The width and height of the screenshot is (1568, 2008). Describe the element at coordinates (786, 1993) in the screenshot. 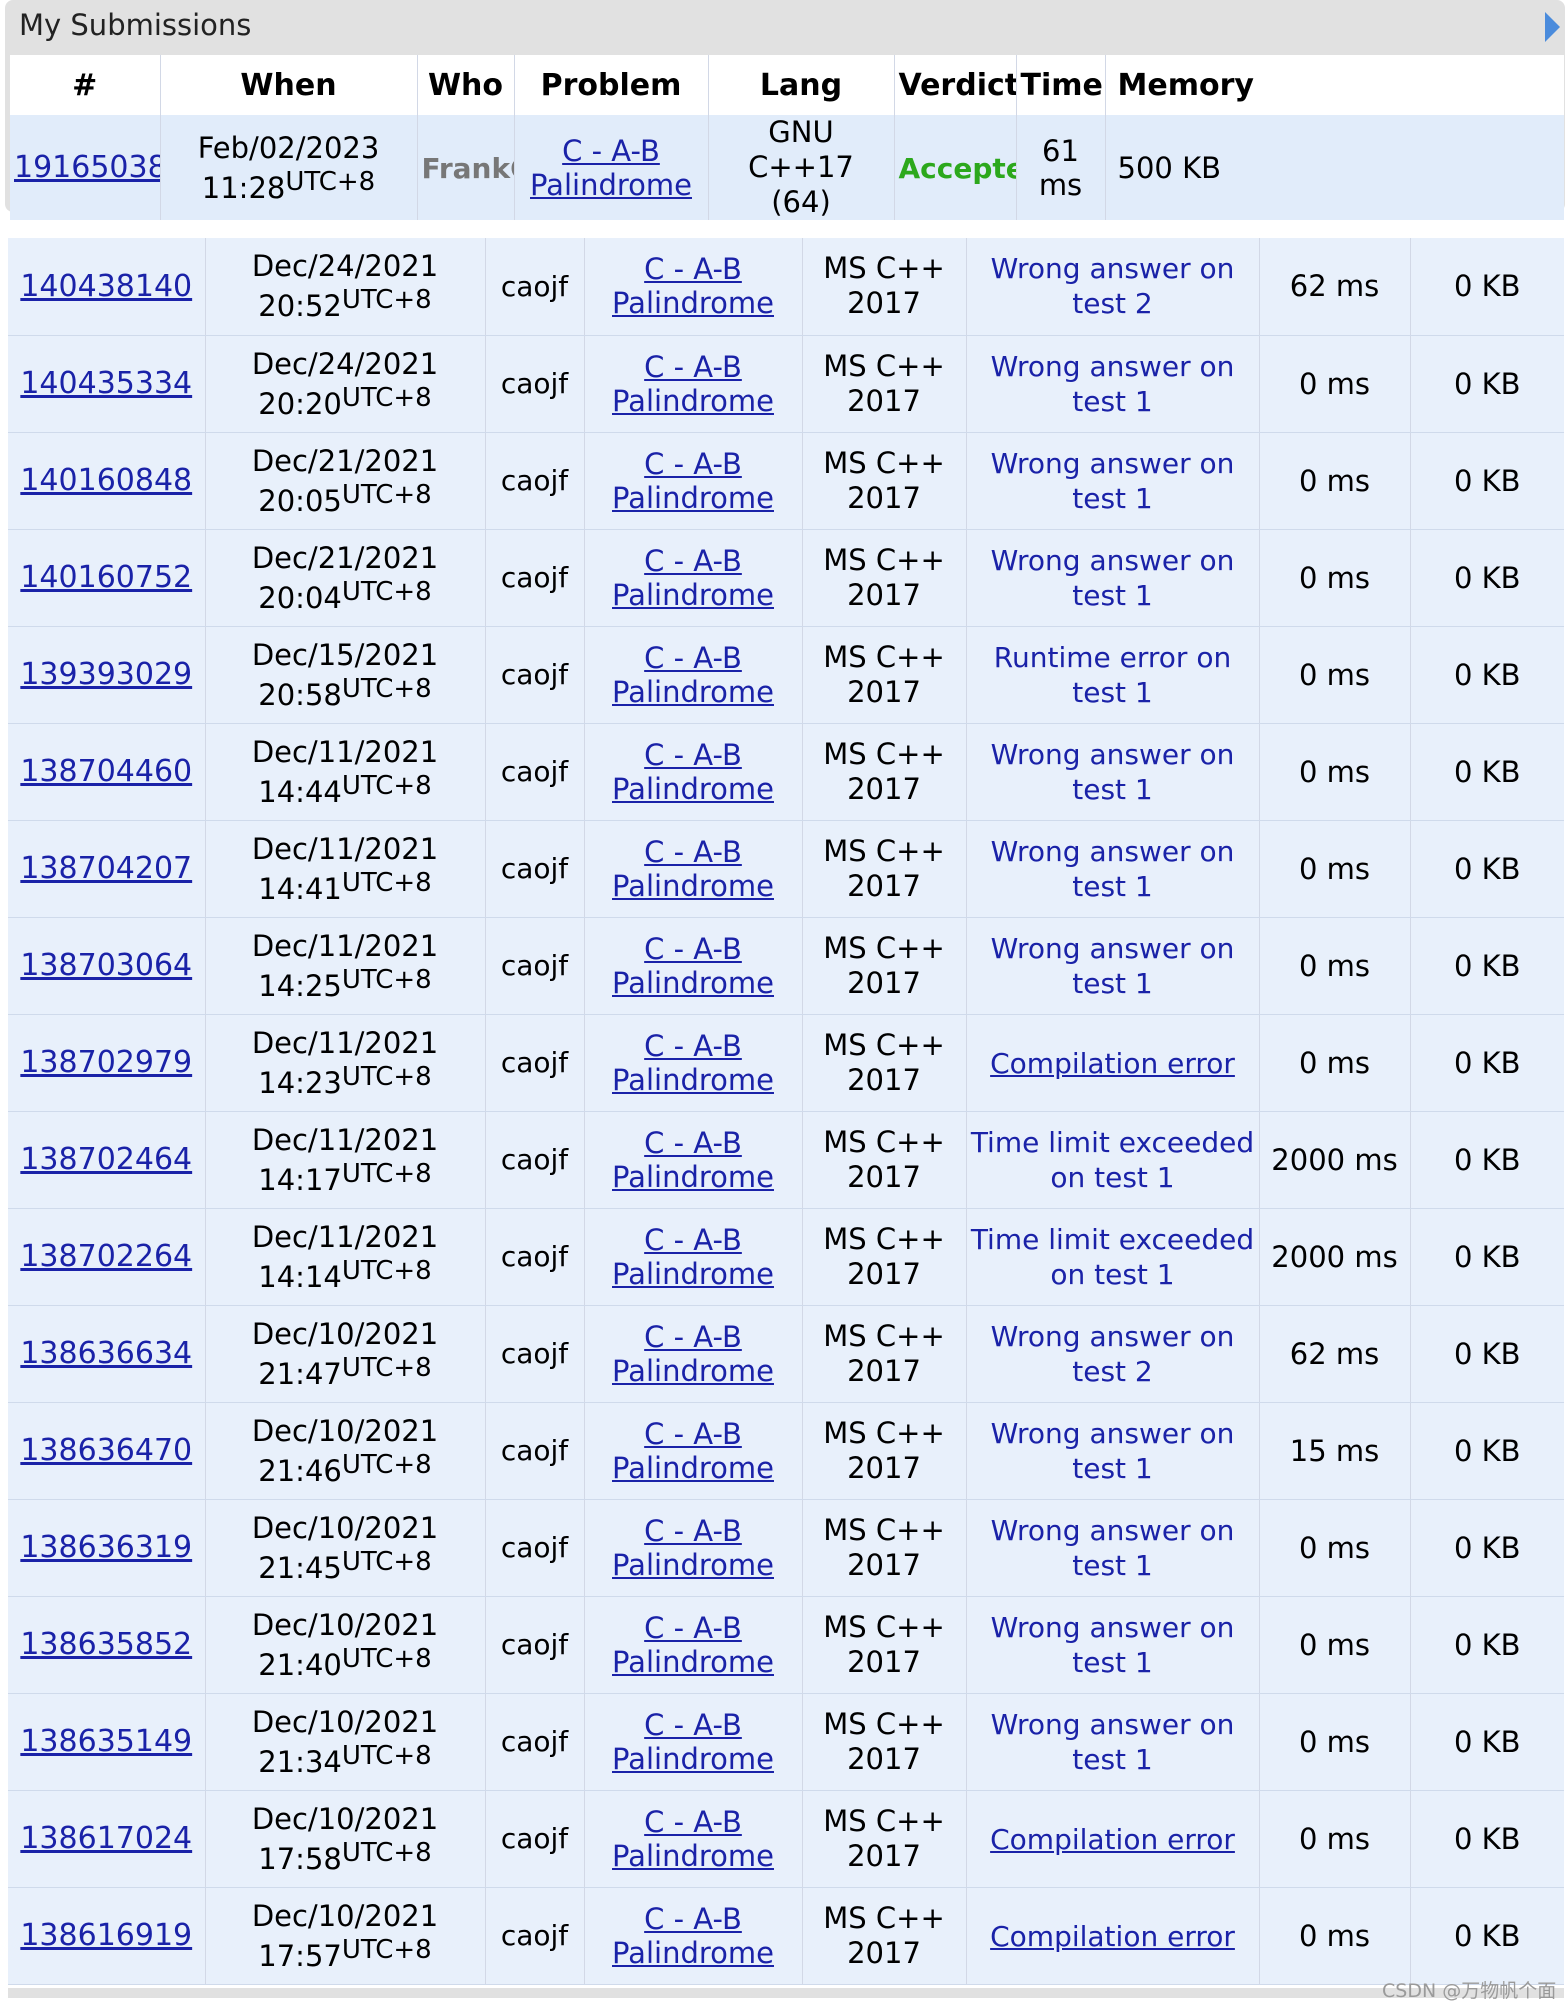

I see `panel-bottom` at that location.